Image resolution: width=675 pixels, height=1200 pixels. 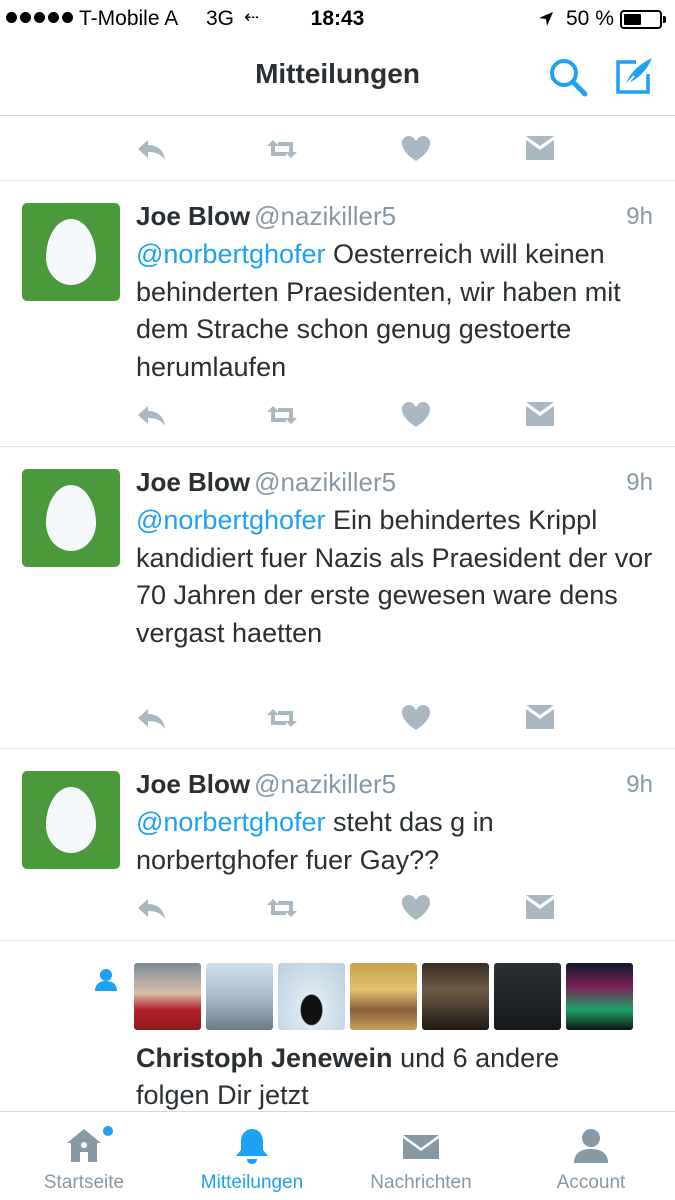 I want to click on follower-name: Christoph Jenewein, so click(x=264, y=1058).